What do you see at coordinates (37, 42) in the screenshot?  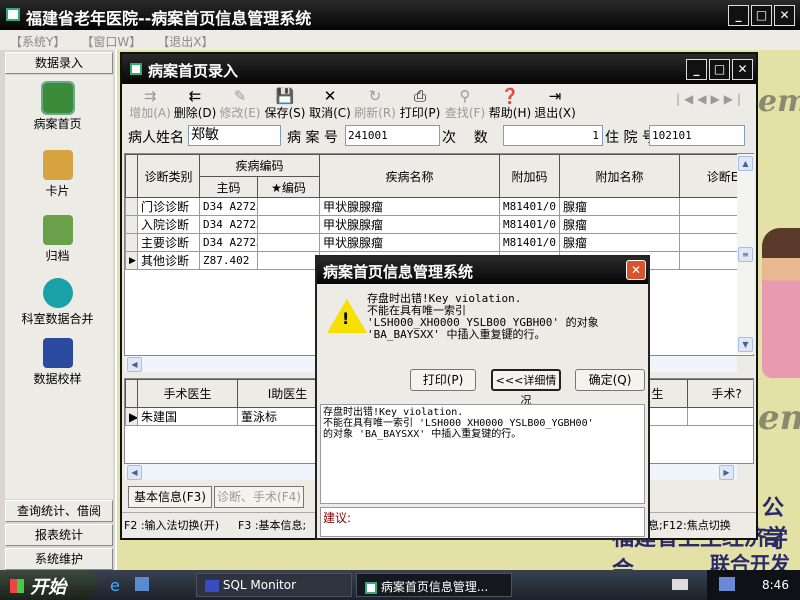 I see `menu-system: 【系统Y】` at bounding box center [37, 42].